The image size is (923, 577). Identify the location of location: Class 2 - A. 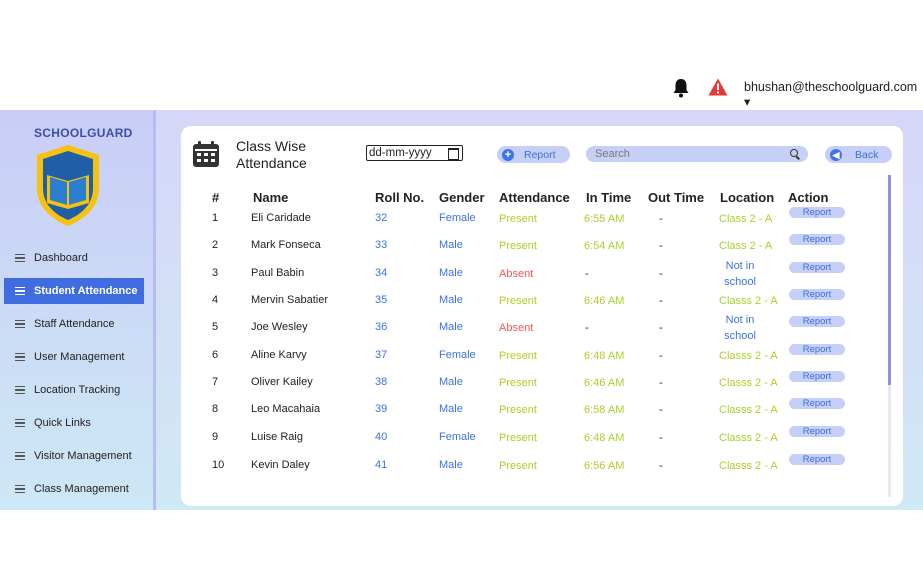
(746, 246).